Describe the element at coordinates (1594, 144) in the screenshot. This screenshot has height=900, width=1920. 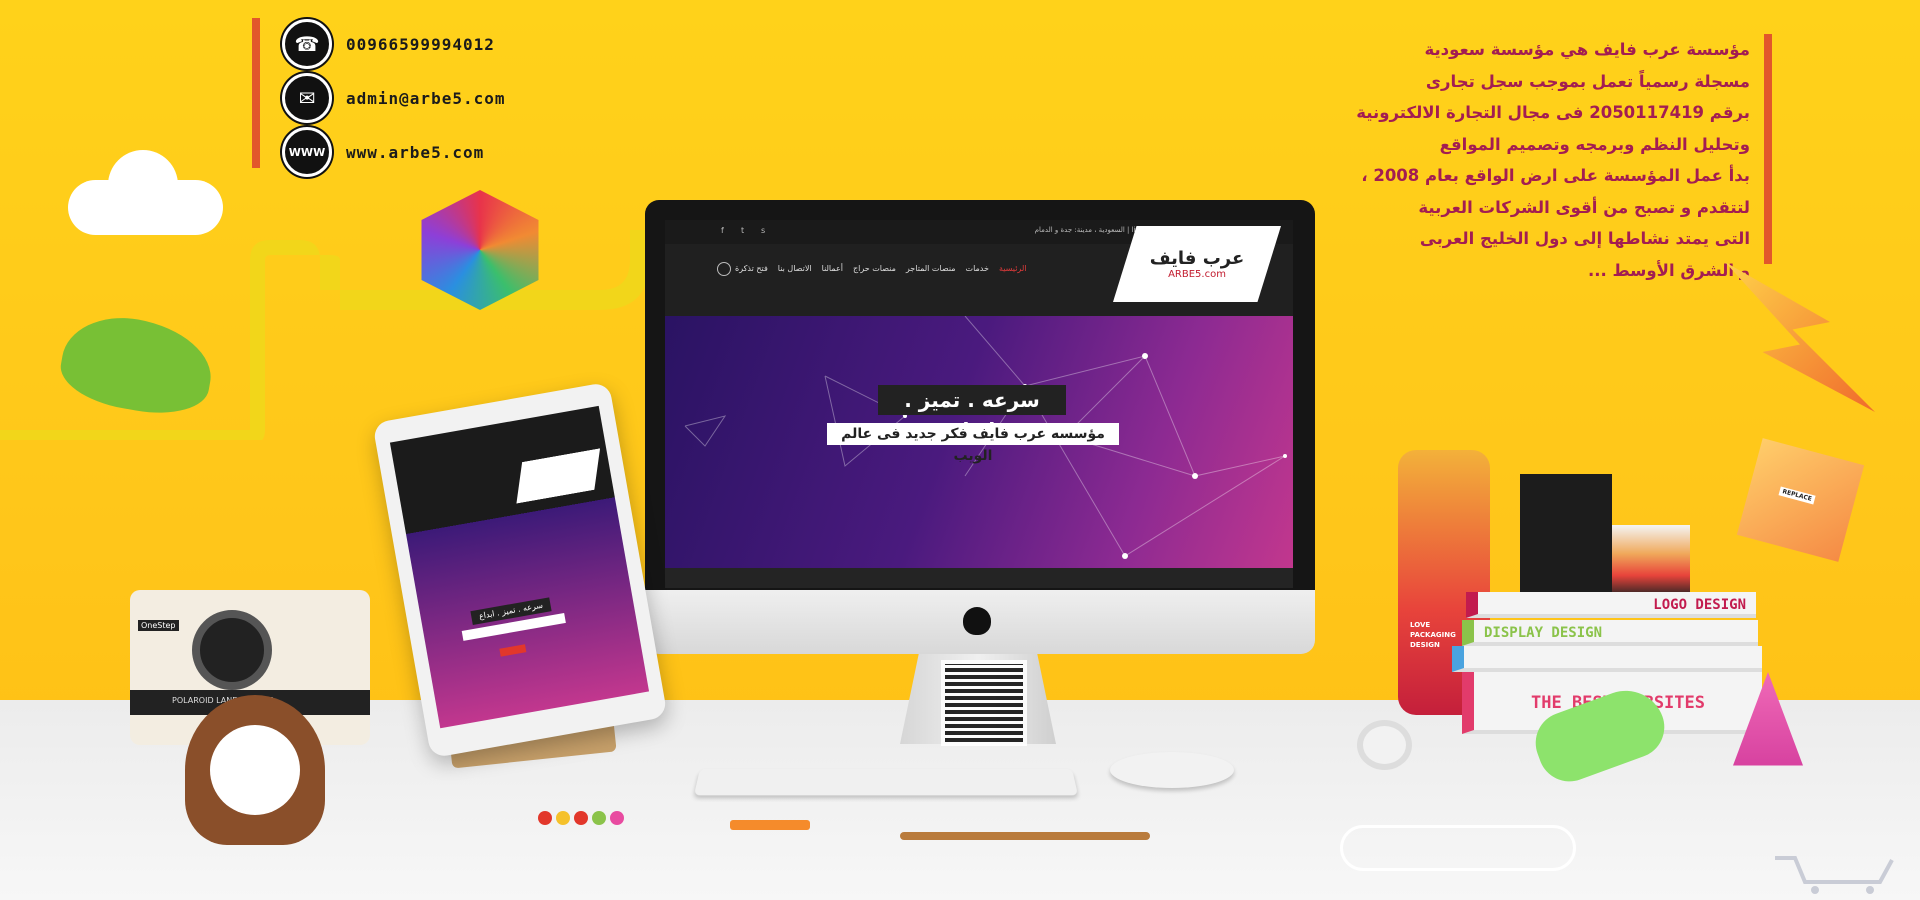
I see `about-line: وتحليل النظم وبرمجه وتصميم المواقع` at that location.